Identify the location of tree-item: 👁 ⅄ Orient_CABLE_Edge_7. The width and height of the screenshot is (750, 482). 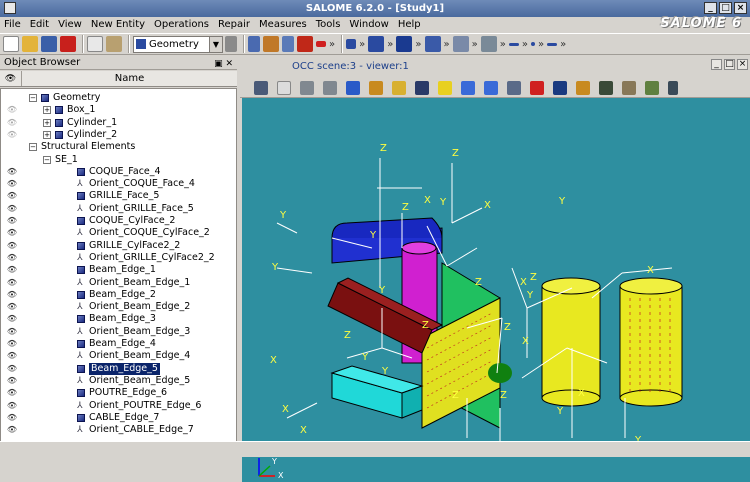
(118, 430).